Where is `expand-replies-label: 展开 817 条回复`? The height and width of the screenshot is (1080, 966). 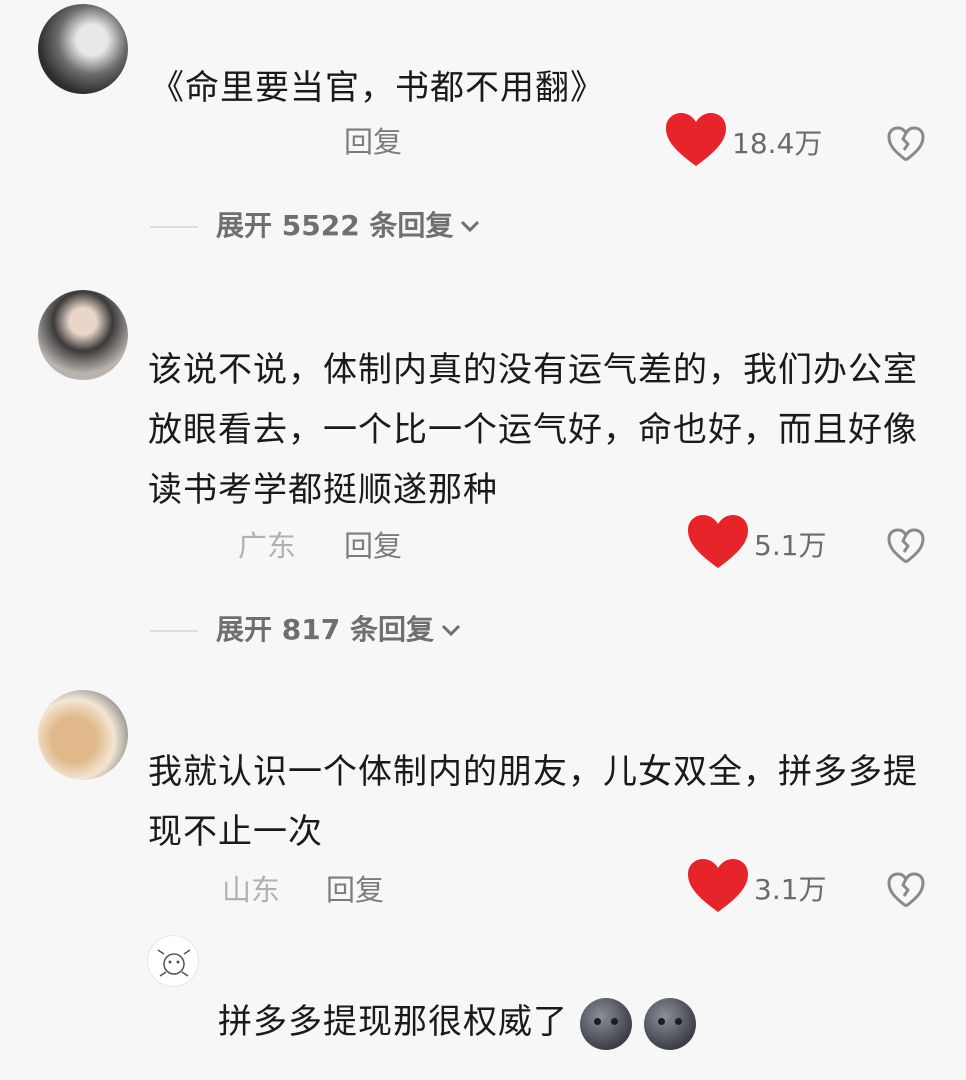 expand-replies-label: 展开 817 条回复 is located at coordinates (325, 629).